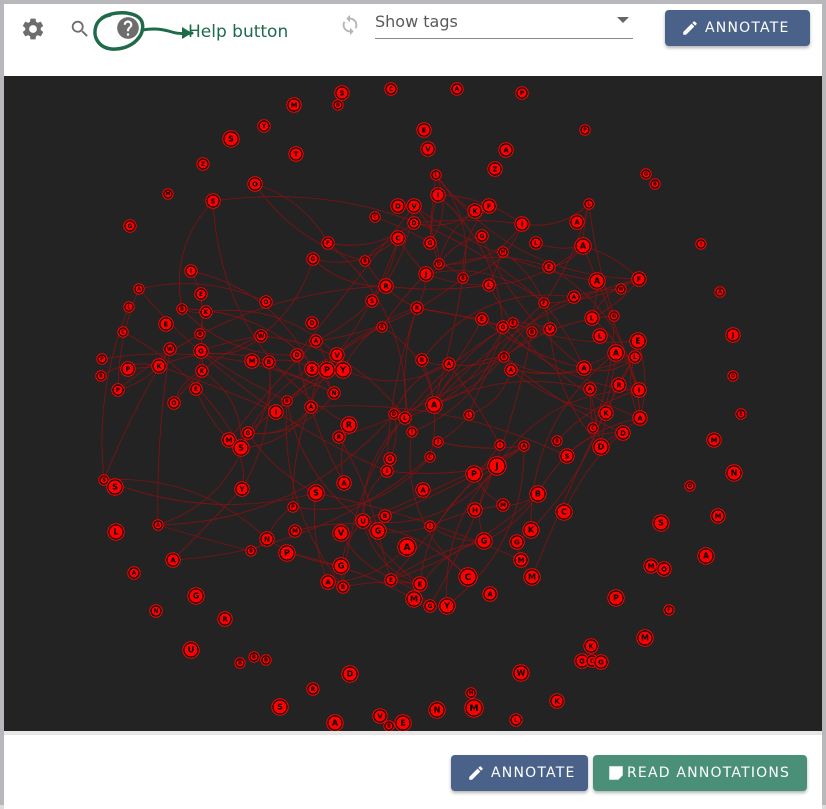 This screenshot has height=809, width=826. What do you see at coordinates (80, 29) in the screenshot?
I see `search-icon` at bounding box center [80, 29].